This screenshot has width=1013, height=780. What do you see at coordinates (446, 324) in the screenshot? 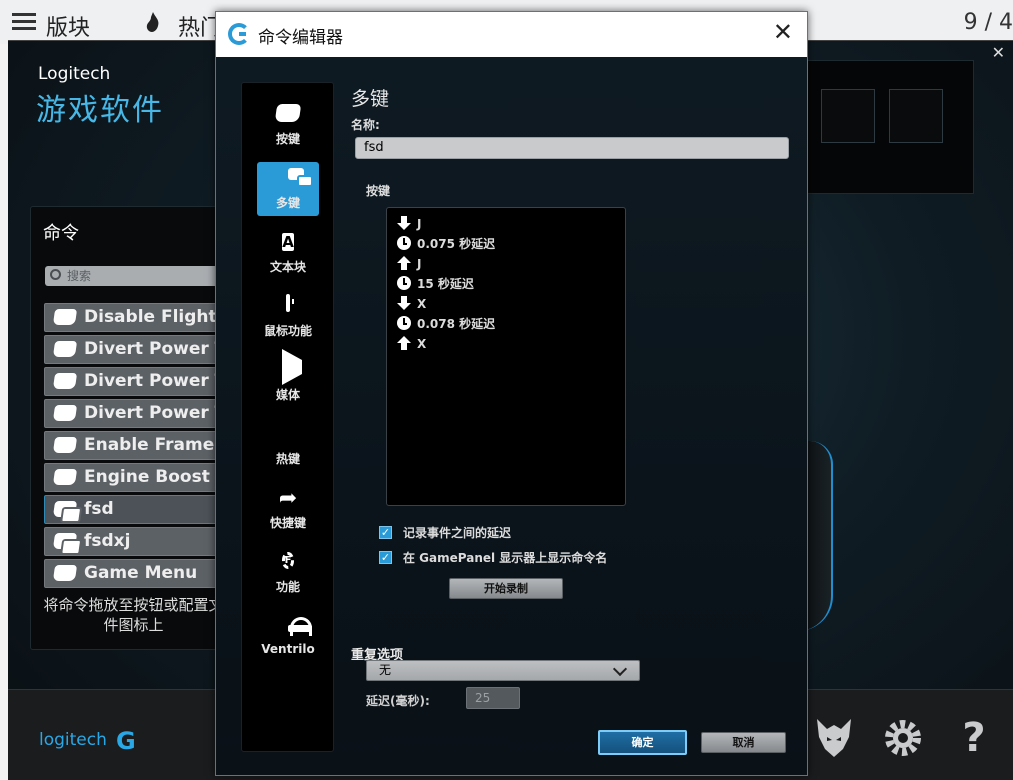
I see `key-event-row: 0.078 秒延迟` at bounding box center [446, 324].